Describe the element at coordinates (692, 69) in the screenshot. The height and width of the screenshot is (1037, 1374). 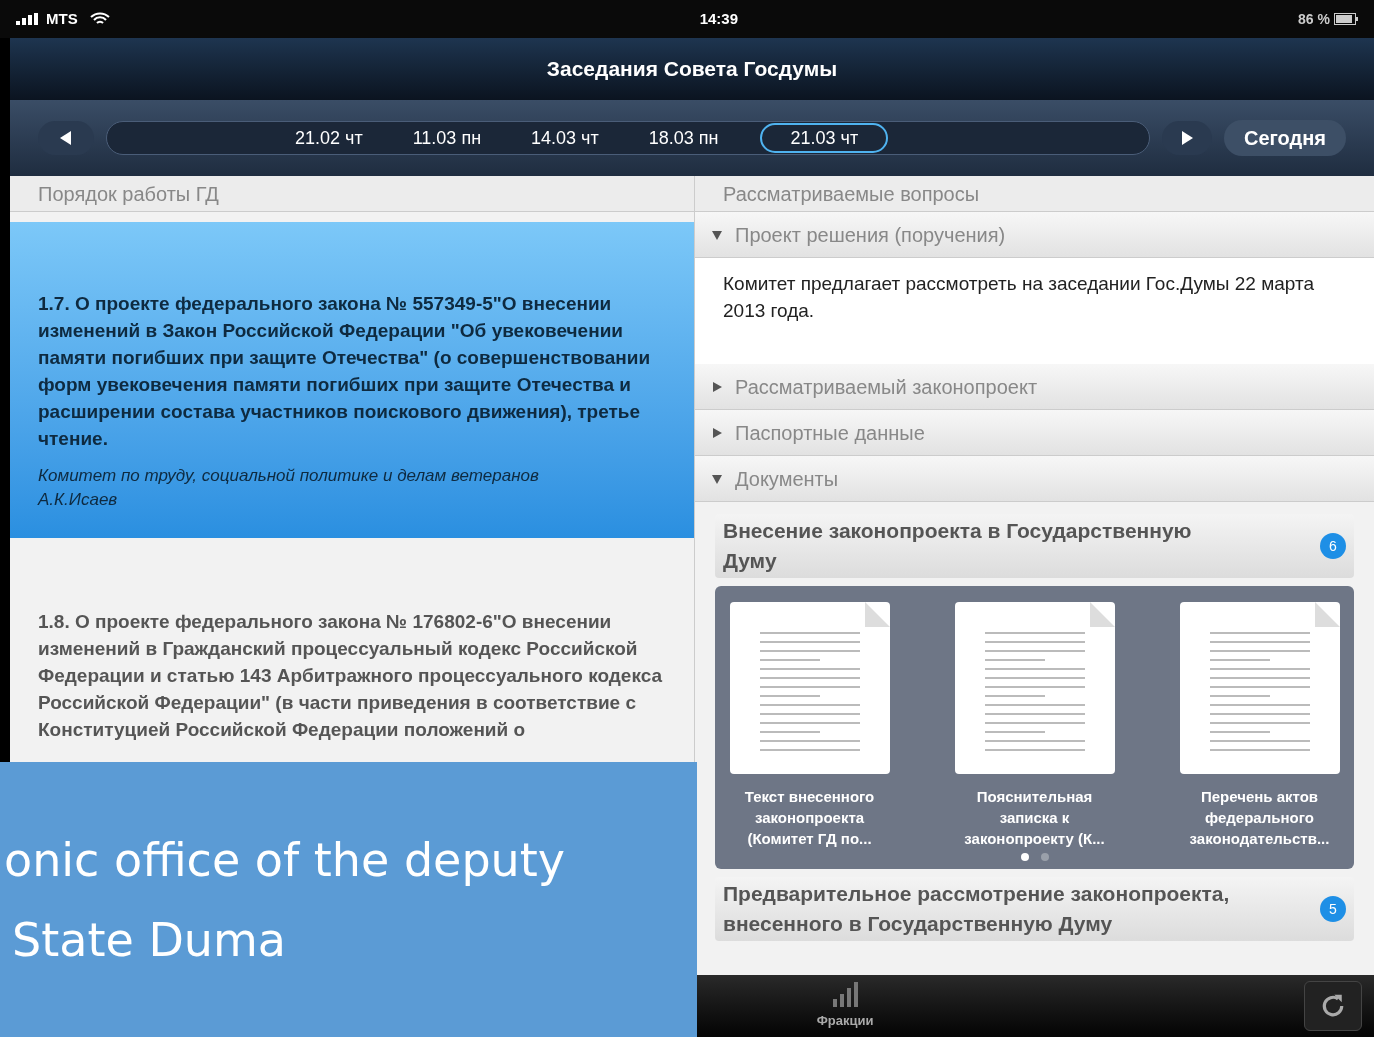
I see `screen-title: Заседания Совета Госдумы` at that location.